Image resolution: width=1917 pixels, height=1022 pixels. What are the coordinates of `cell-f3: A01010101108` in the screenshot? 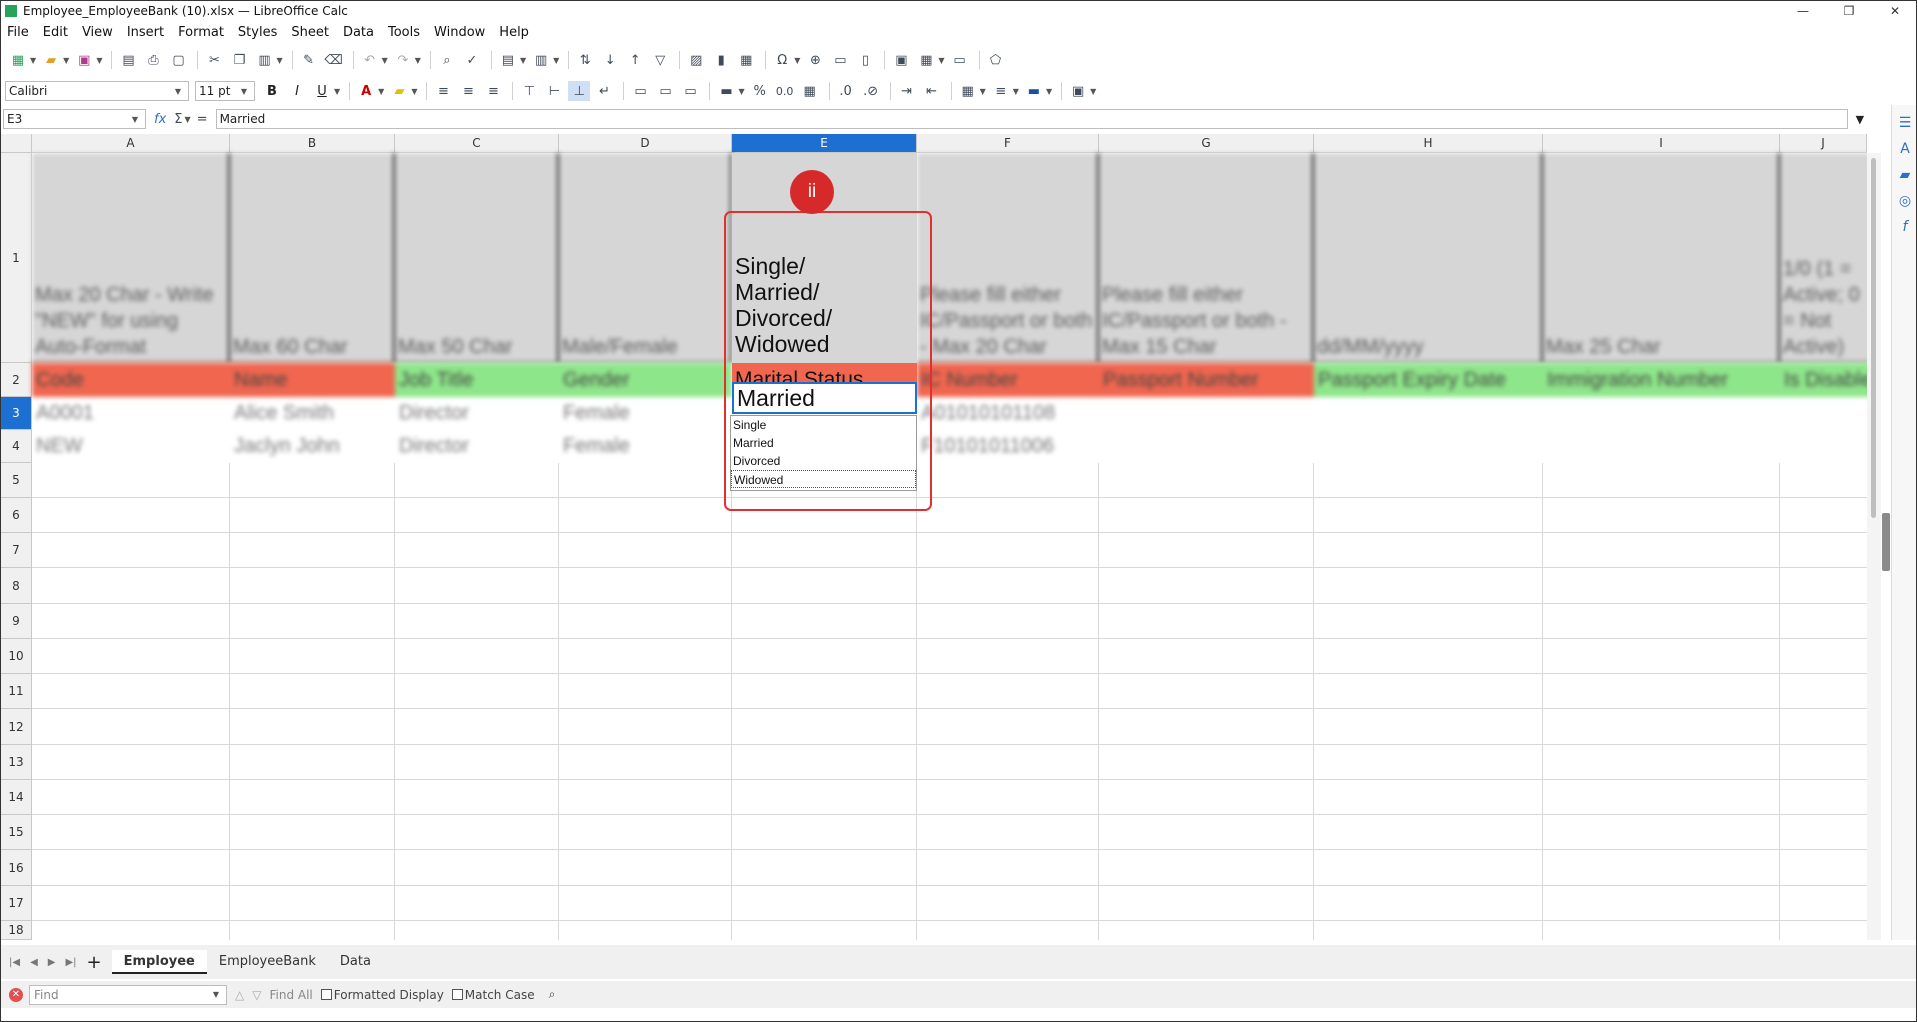 It's located at (1008, 413).